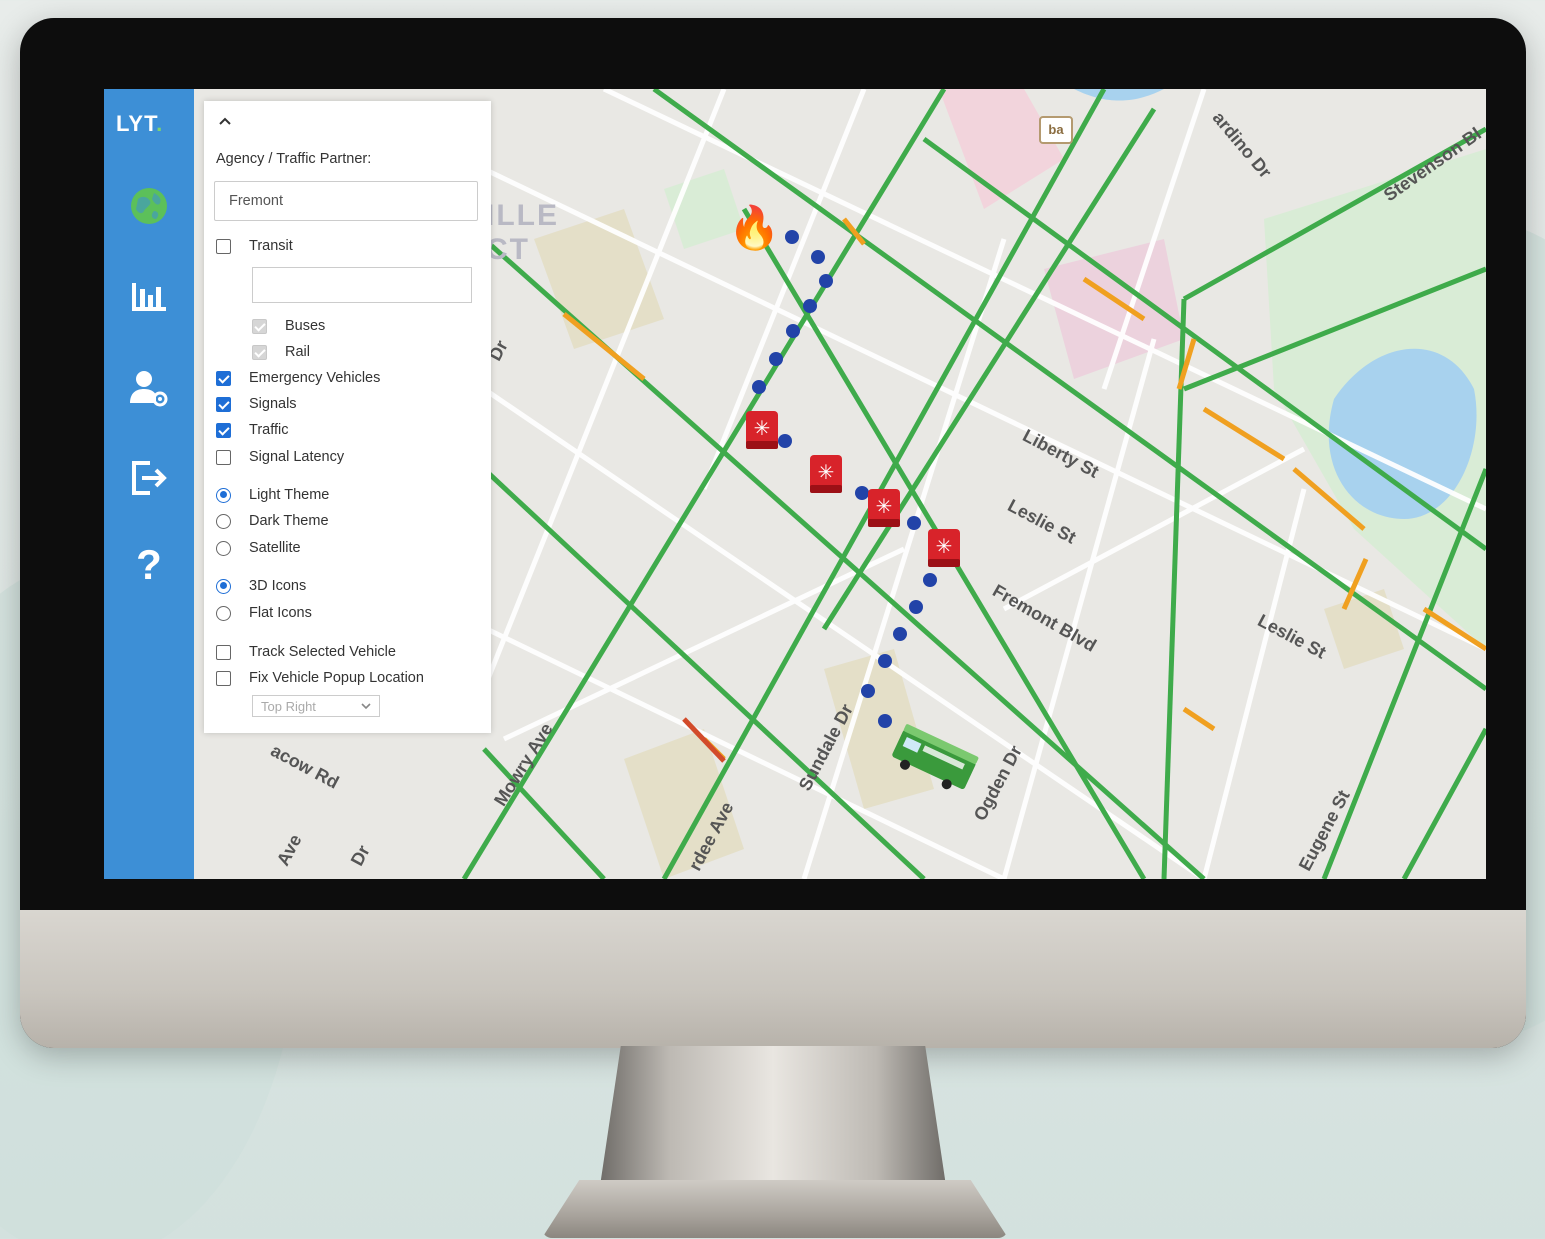 The width and height of the screenshot is (1545, 1239). I want to click on area-label: ILLE, so click(522, 215).